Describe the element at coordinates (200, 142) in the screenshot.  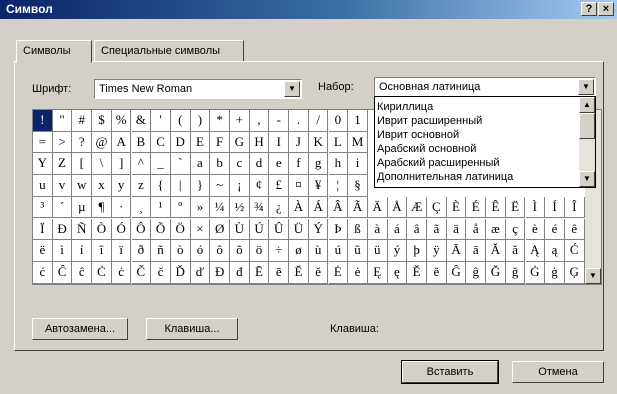
I see `symbol-cell: E` at that location.